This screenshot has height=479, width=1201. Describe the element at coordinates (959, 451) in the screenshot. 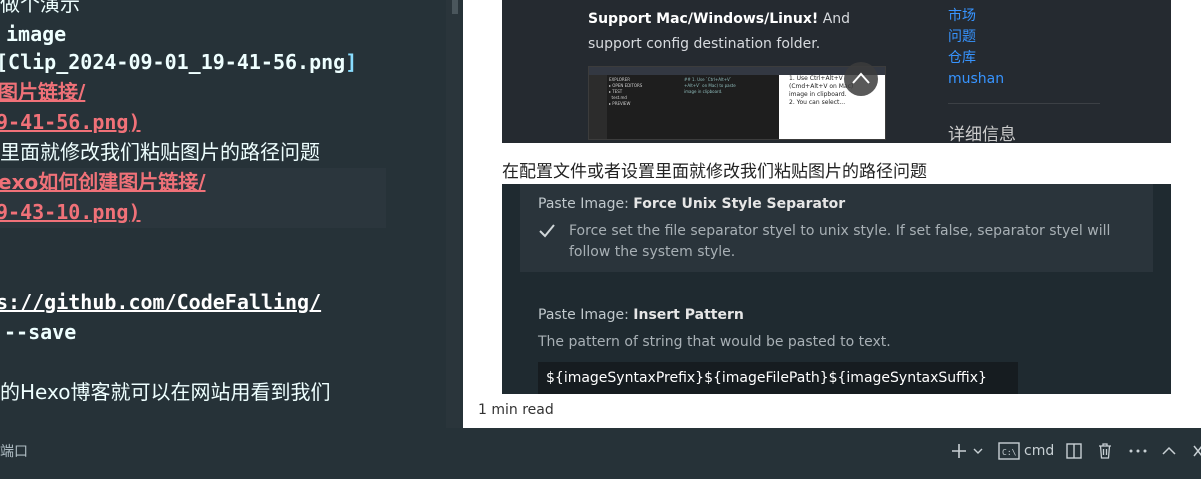

I see `plus-icon` at that location.